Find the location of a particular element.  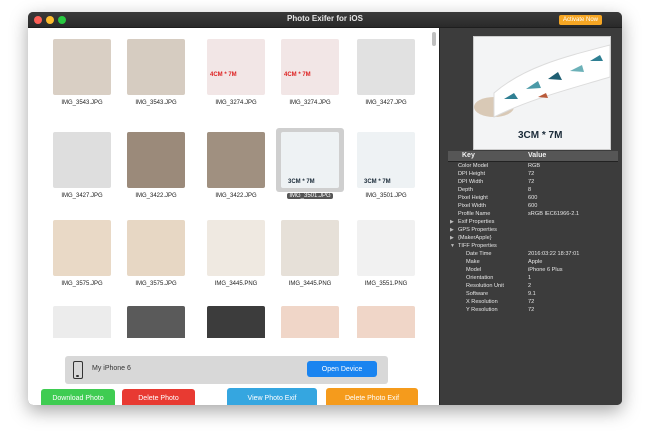

disclosure-expanded-icon: ▼ is located at coordinates (452, 246).